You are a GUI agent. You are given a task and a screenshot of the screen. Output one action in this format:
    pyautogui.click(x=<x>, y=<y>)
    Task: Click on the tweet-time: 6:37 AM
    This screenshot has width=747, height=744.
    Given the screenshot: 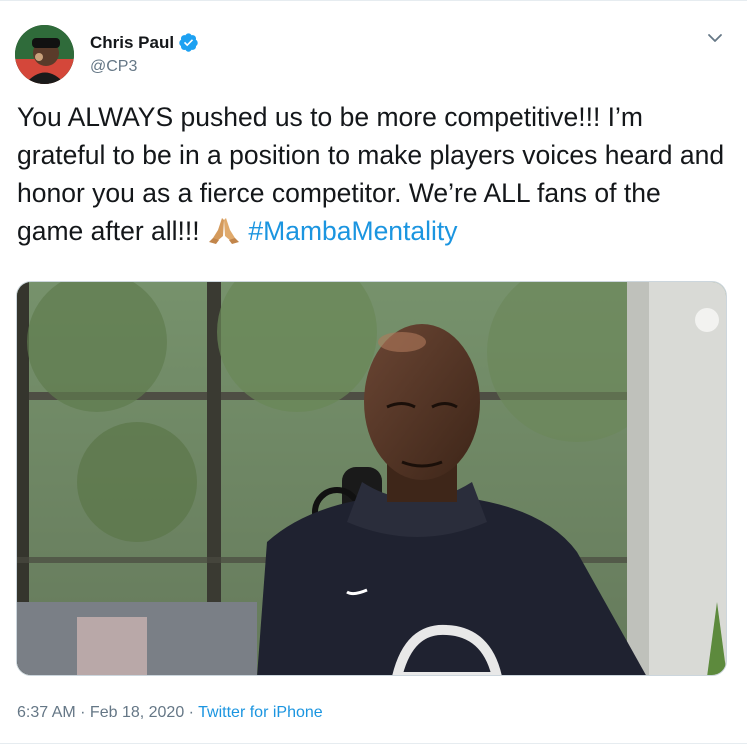 What is the action you would take?
    pyautogui.click(x=46, y=712)
    